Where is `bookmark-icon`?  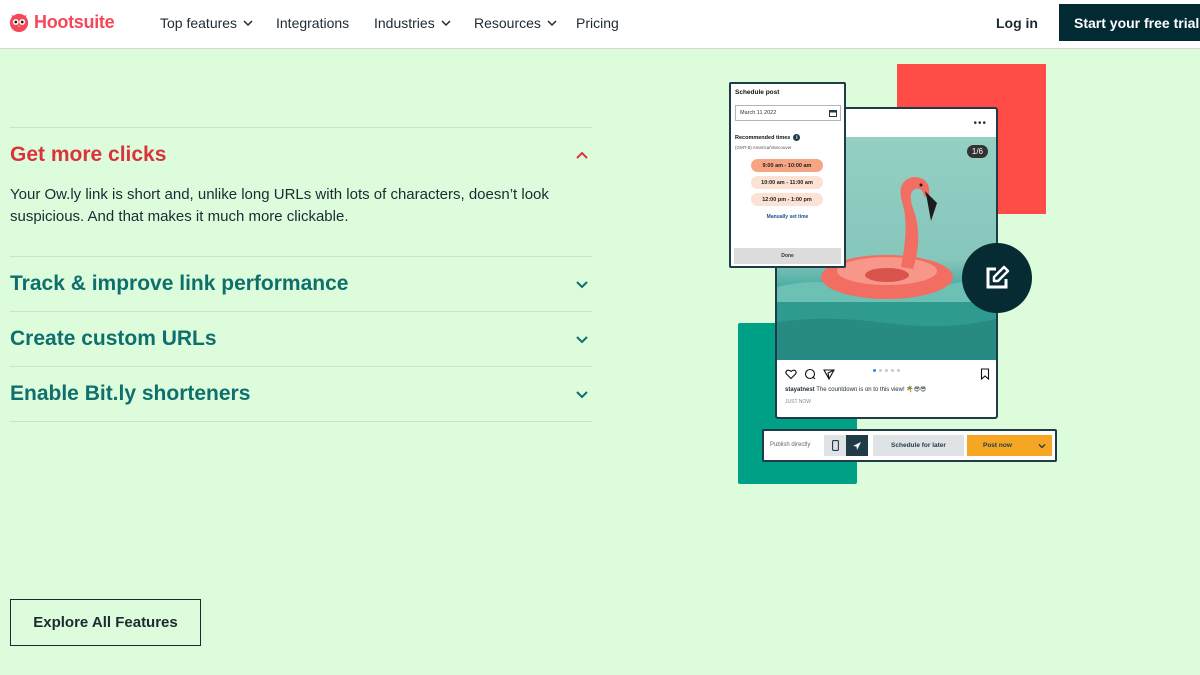 bookmark-icon is located at coordinates (985, 374).